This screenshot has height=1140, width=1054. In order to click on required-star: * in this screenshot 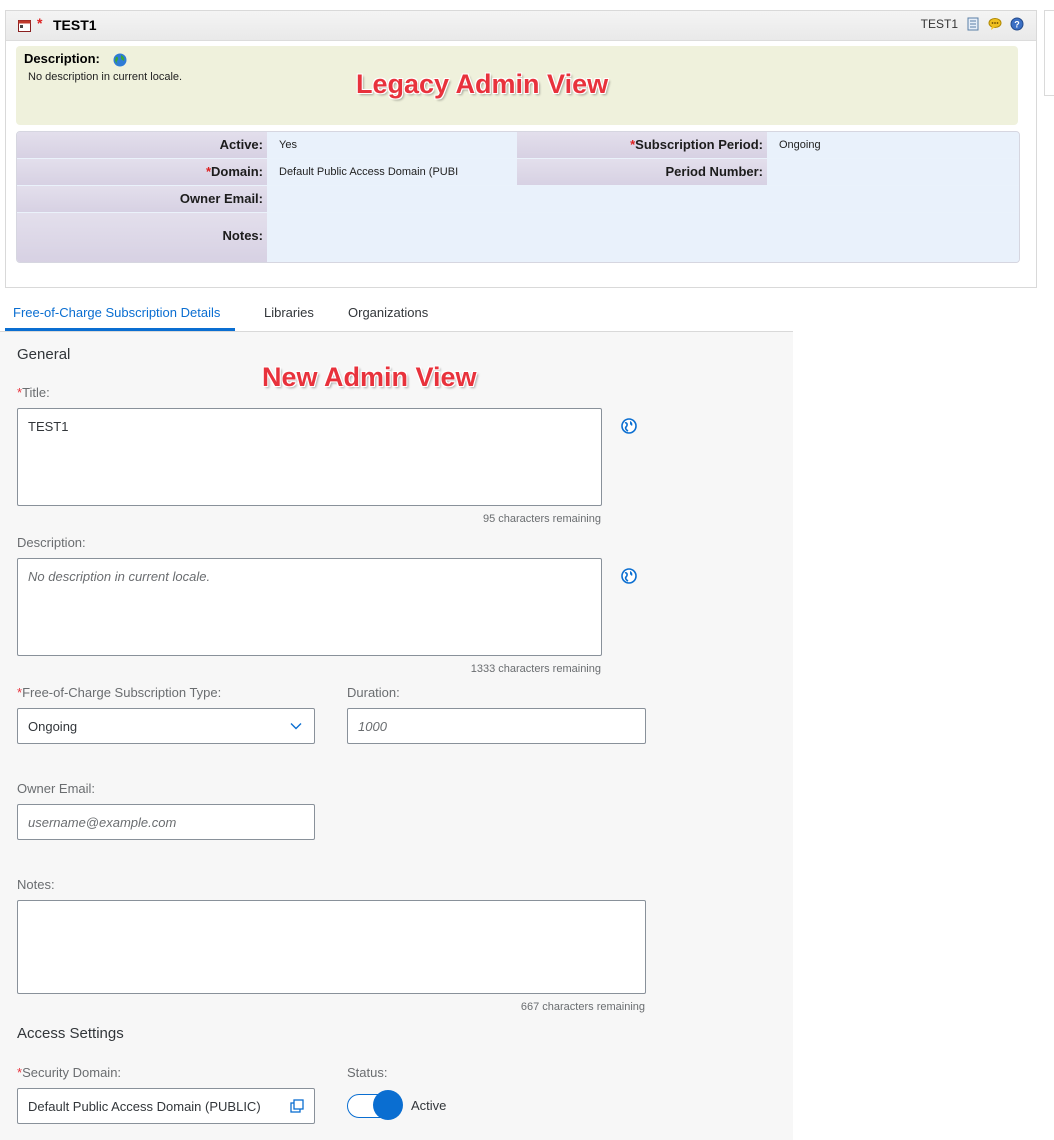, I will do `click(40, 23)`.